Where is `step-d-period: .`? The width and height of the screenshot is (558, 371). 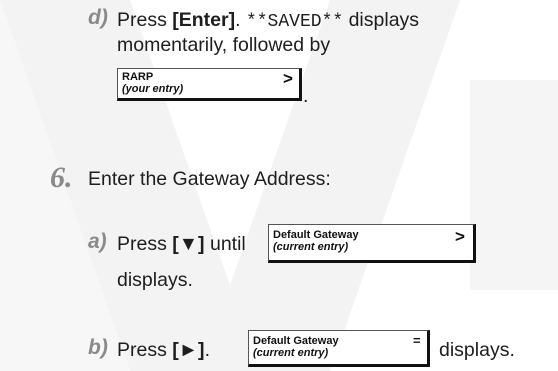 step-d-period: . is located at coordinates (306, 96).